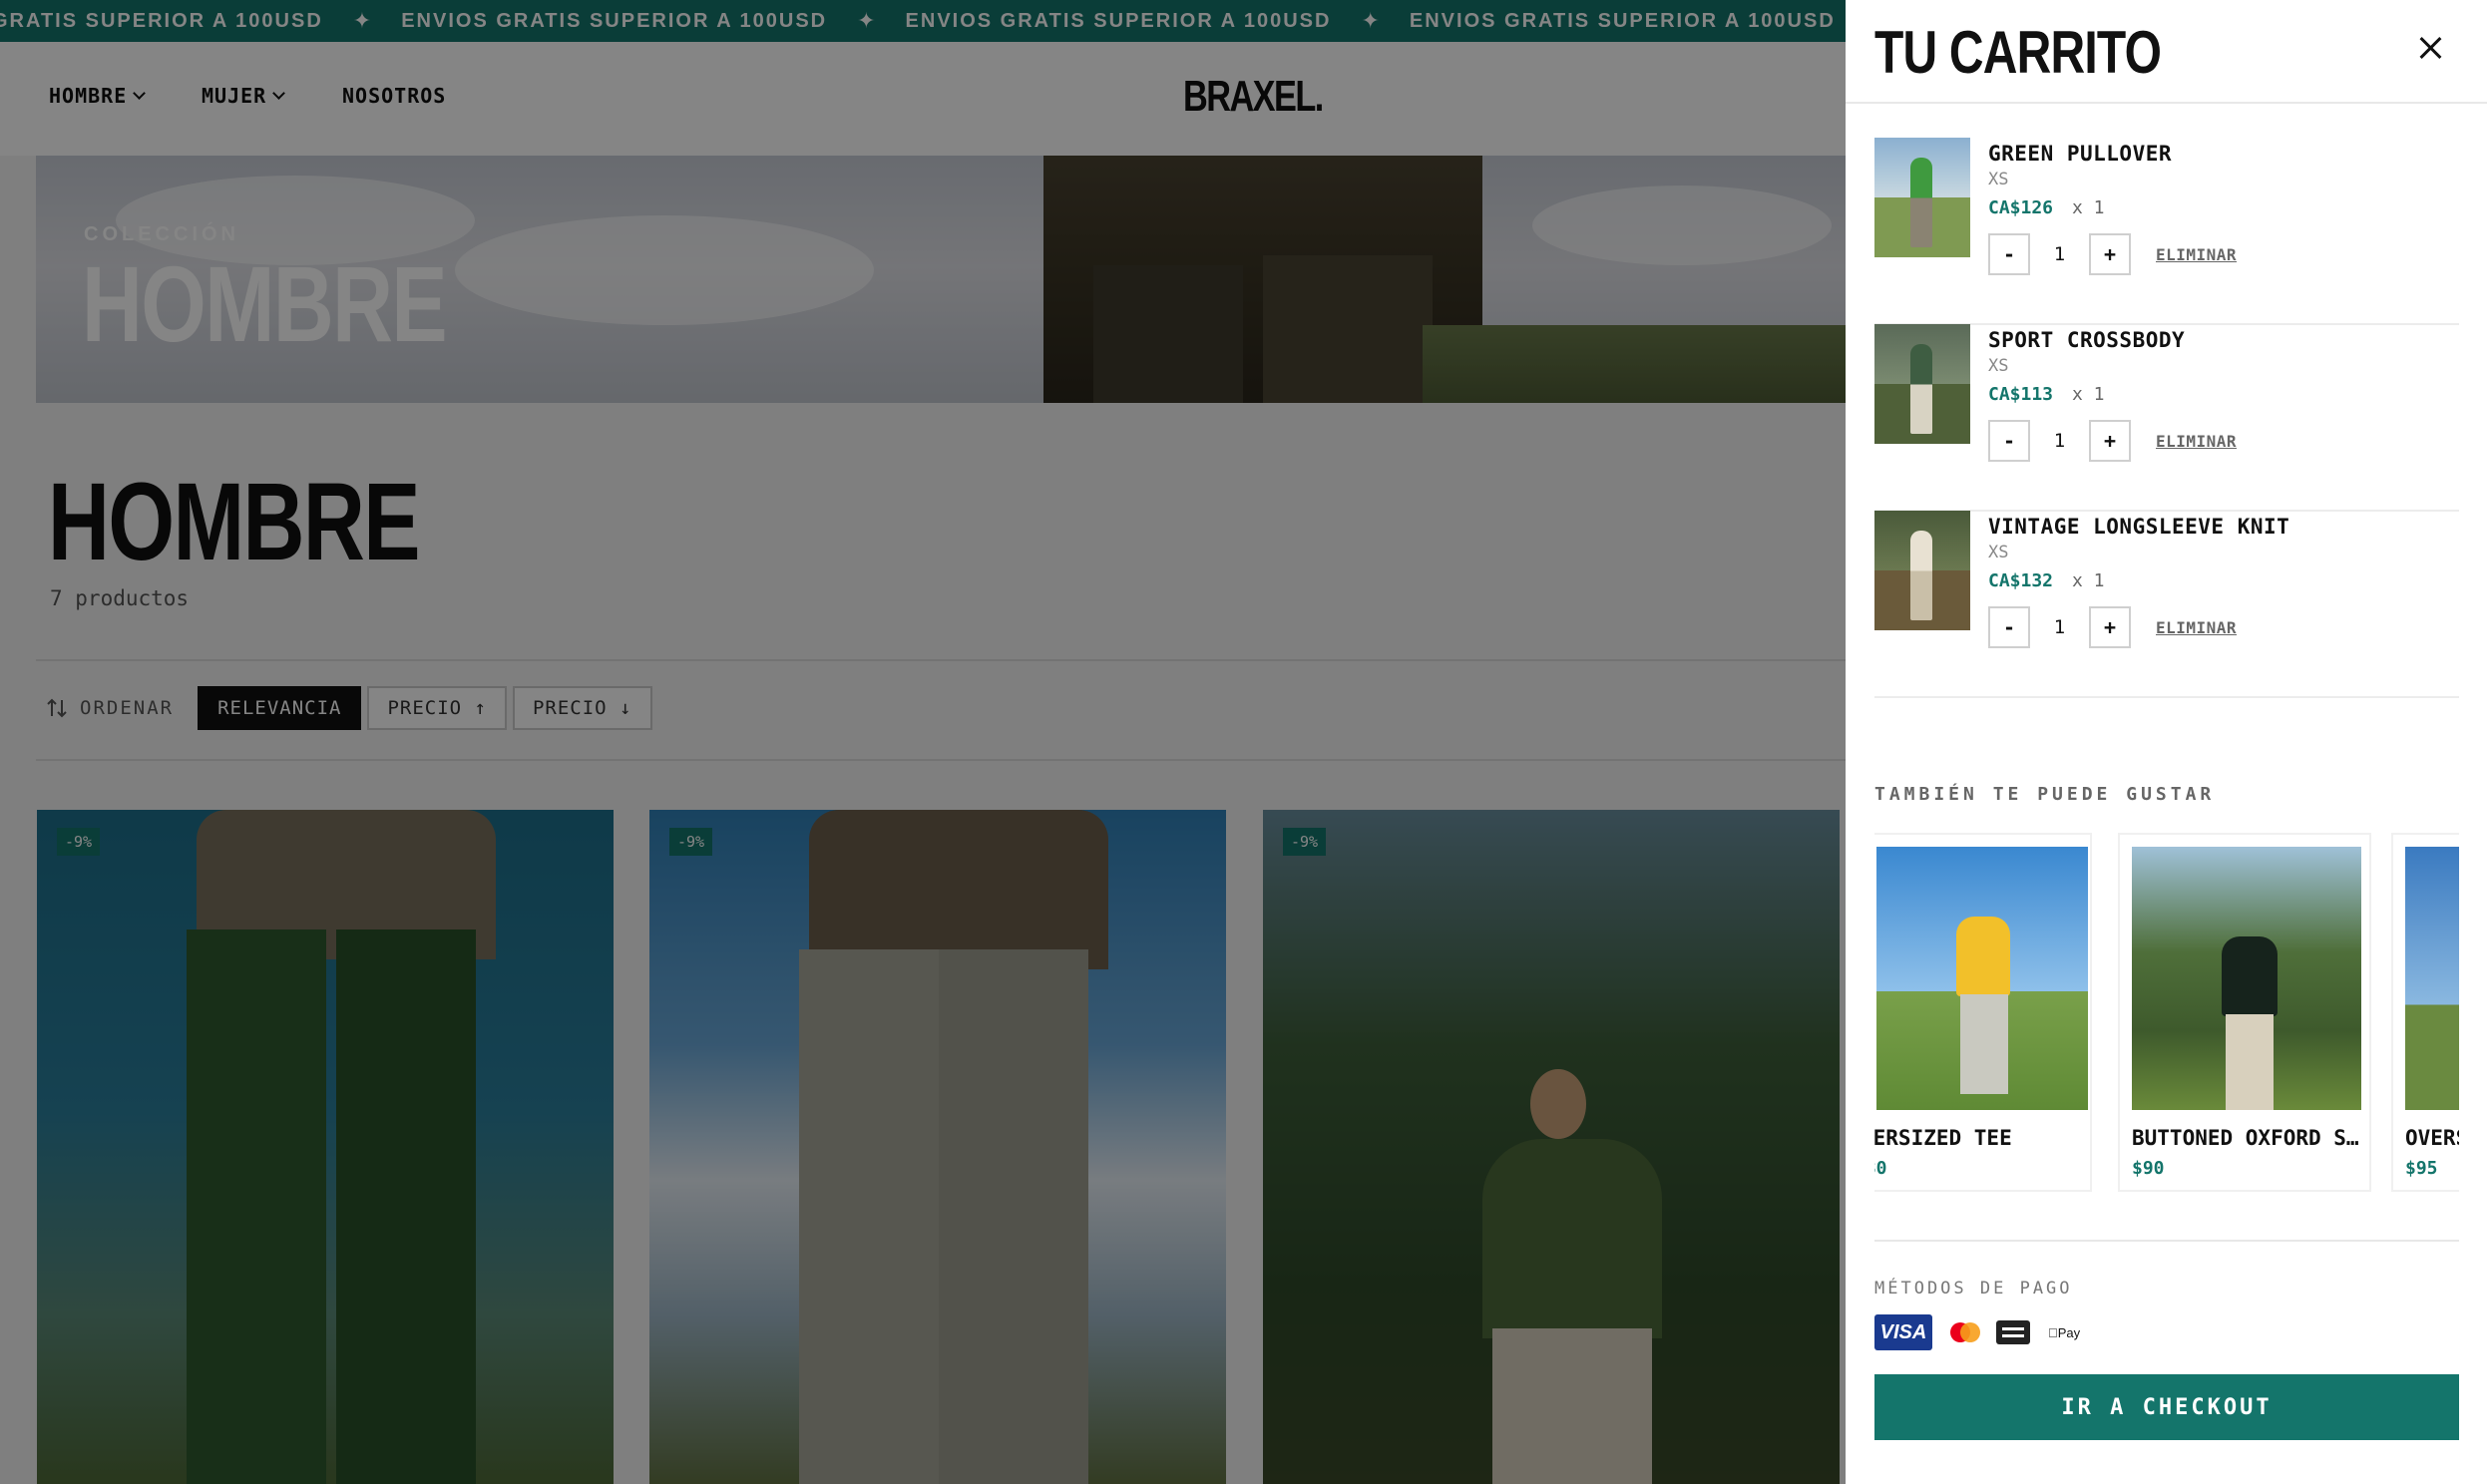  Describe the element at coordinates (2430, 48) in the screenshot. I see `close-icon` at that location.